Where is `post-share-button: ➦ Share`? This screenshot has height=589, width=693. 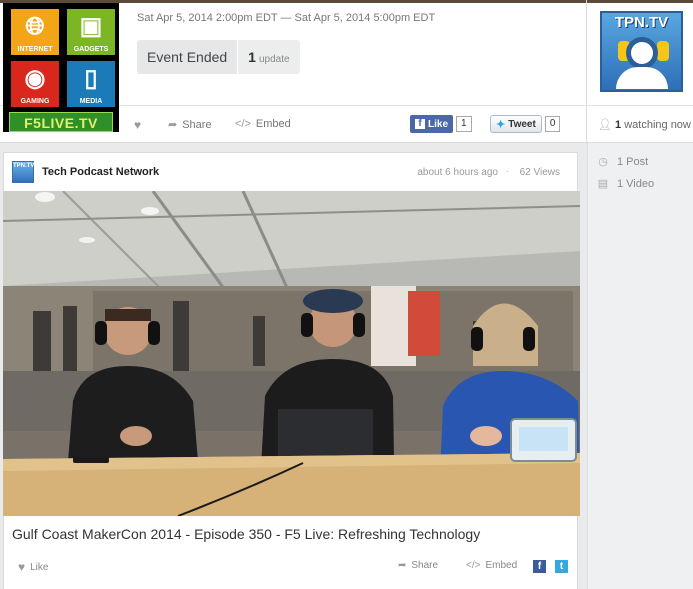
post-share-button: ➦ Share is located at coordinates (418, 565).